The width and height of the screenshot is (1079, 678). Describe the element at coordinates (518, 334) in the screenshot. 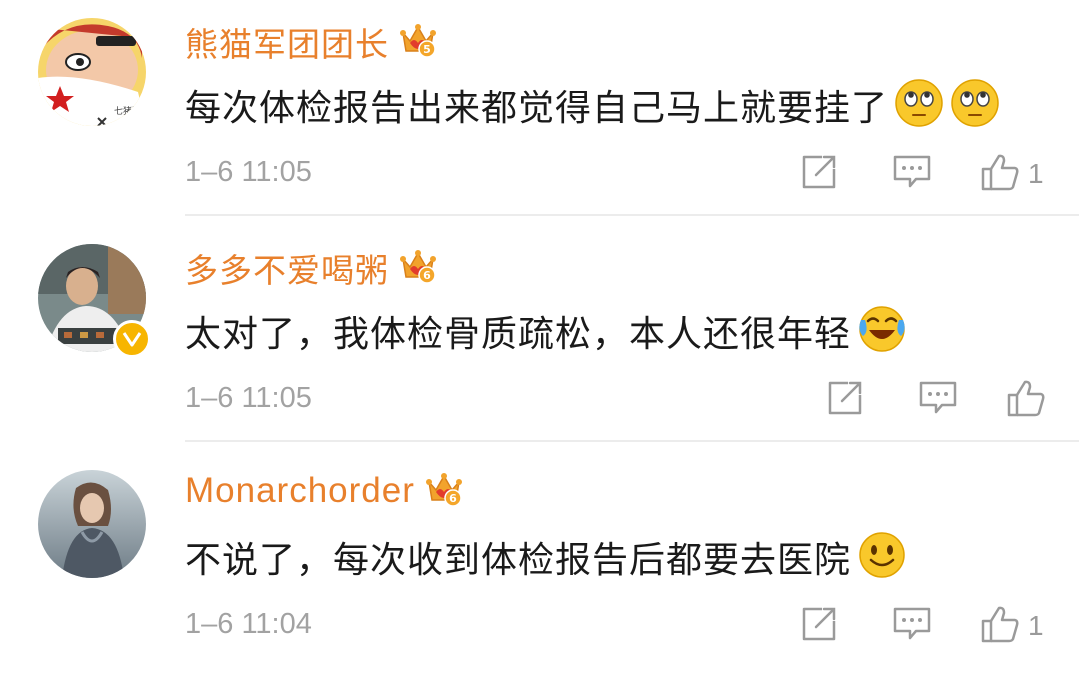

I see `comment-text: 太对了，我体检骨质疏松，本人还很年轻` at that location.